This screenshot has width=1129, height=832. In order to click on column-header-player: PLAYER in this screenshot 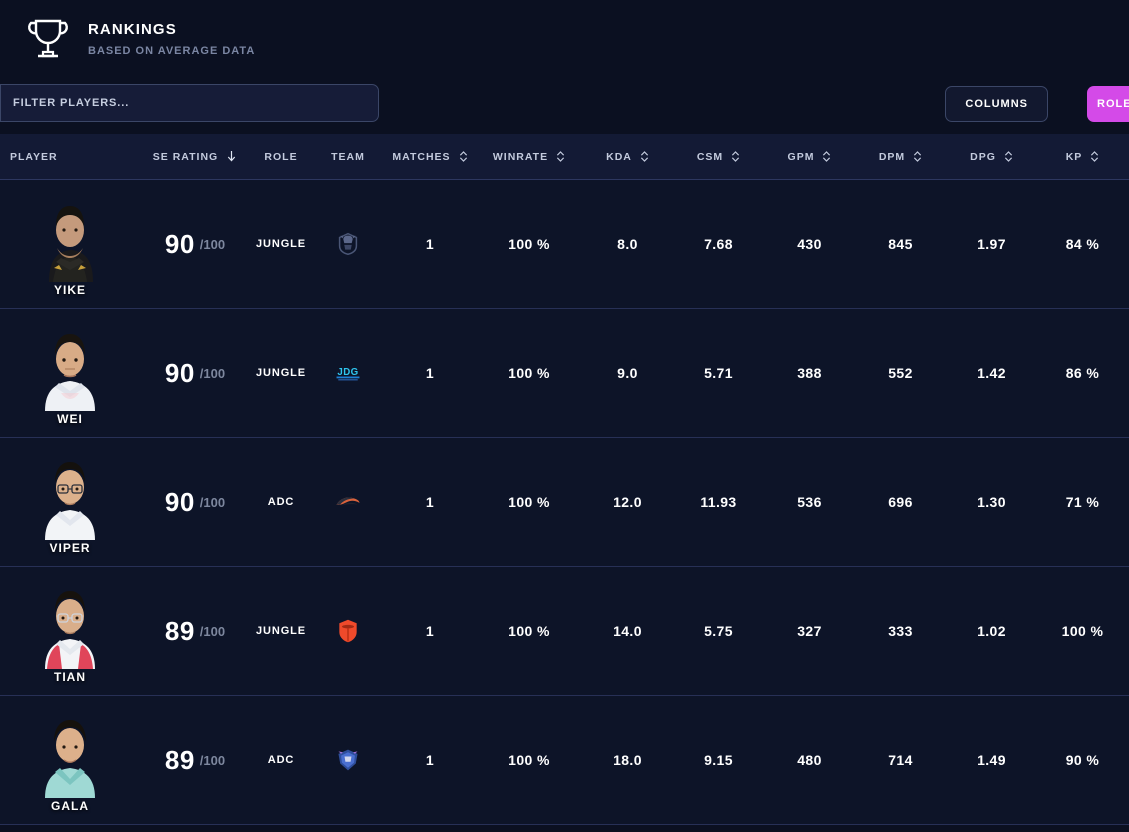, I will do `click(70, 157)`.